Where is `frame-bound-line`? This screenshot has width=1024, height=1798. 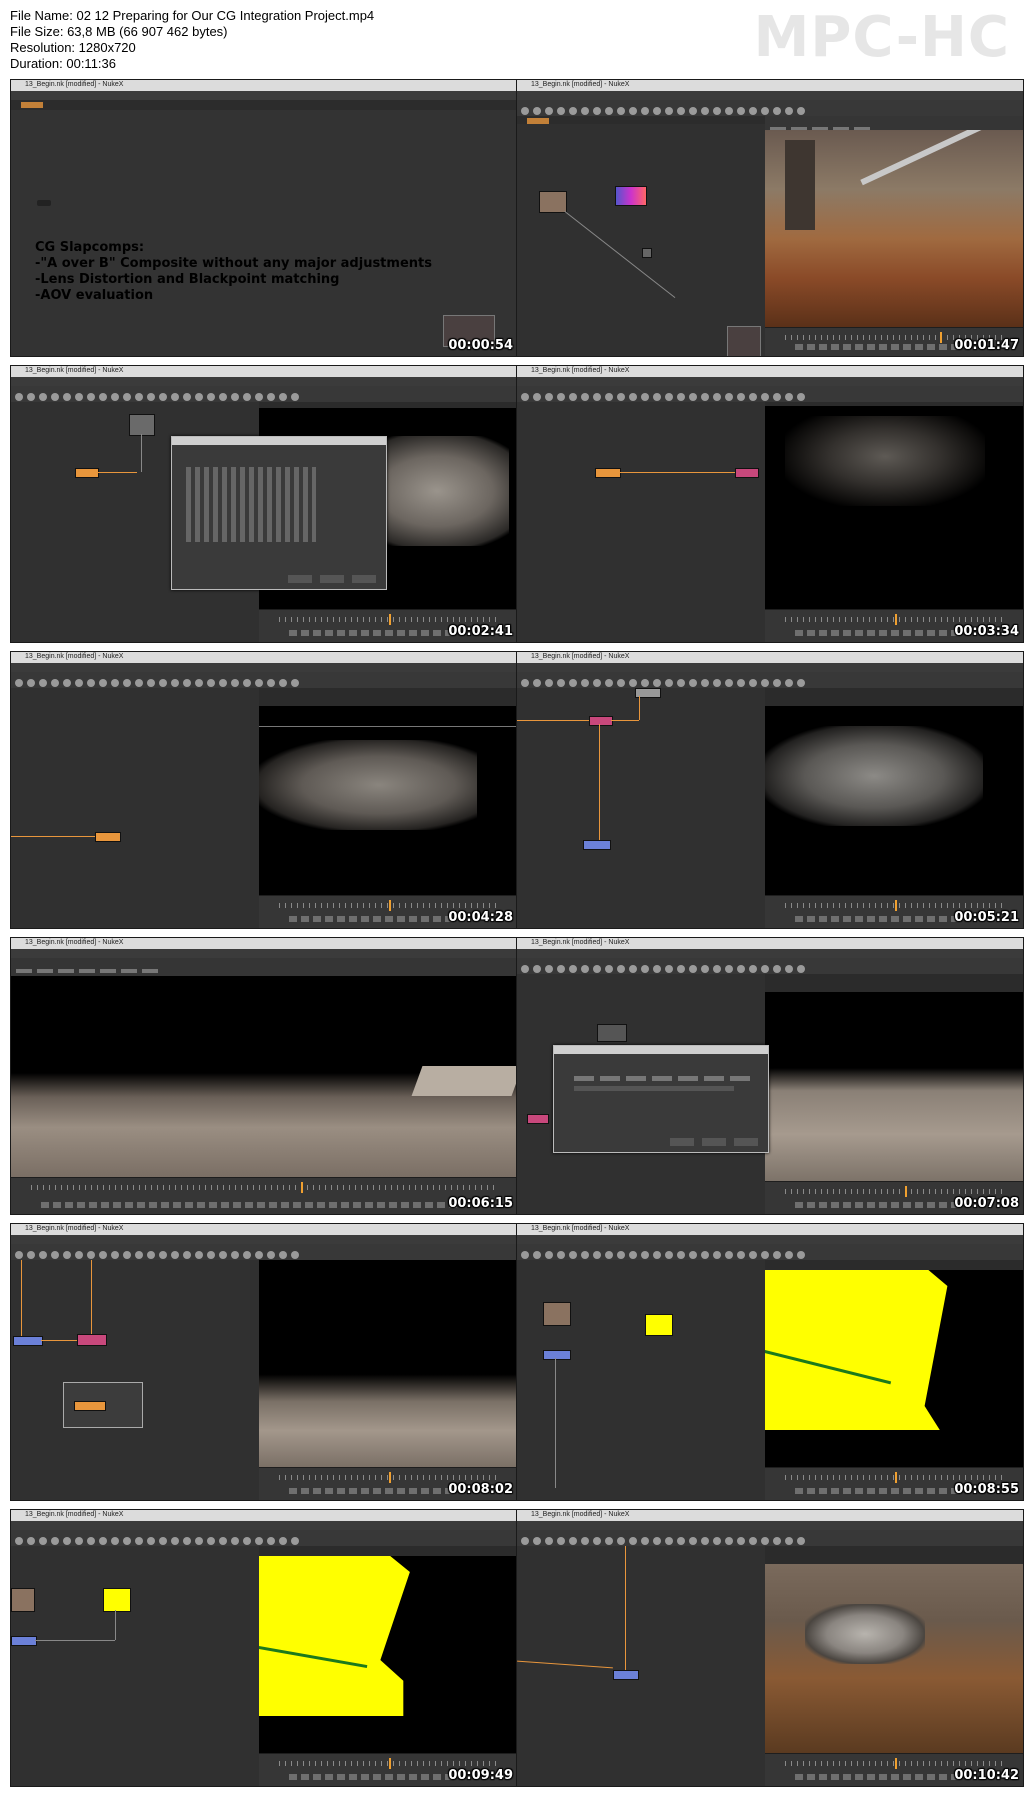
frame-bound-line is located at coordinates (388, 726).